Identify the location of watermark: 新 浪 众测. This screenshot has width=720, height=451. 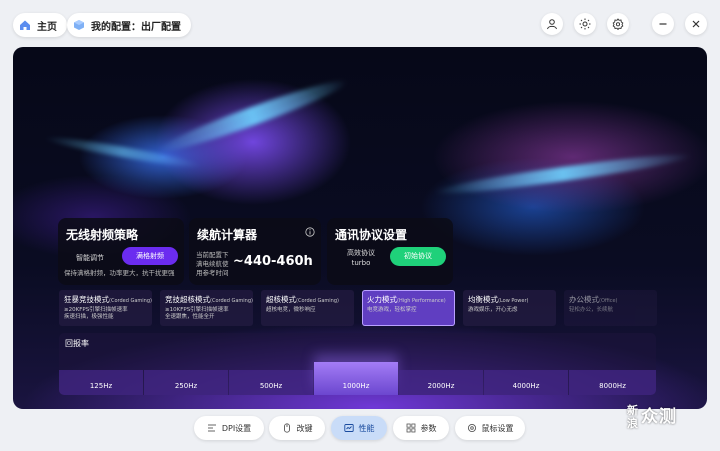
(652, 417).